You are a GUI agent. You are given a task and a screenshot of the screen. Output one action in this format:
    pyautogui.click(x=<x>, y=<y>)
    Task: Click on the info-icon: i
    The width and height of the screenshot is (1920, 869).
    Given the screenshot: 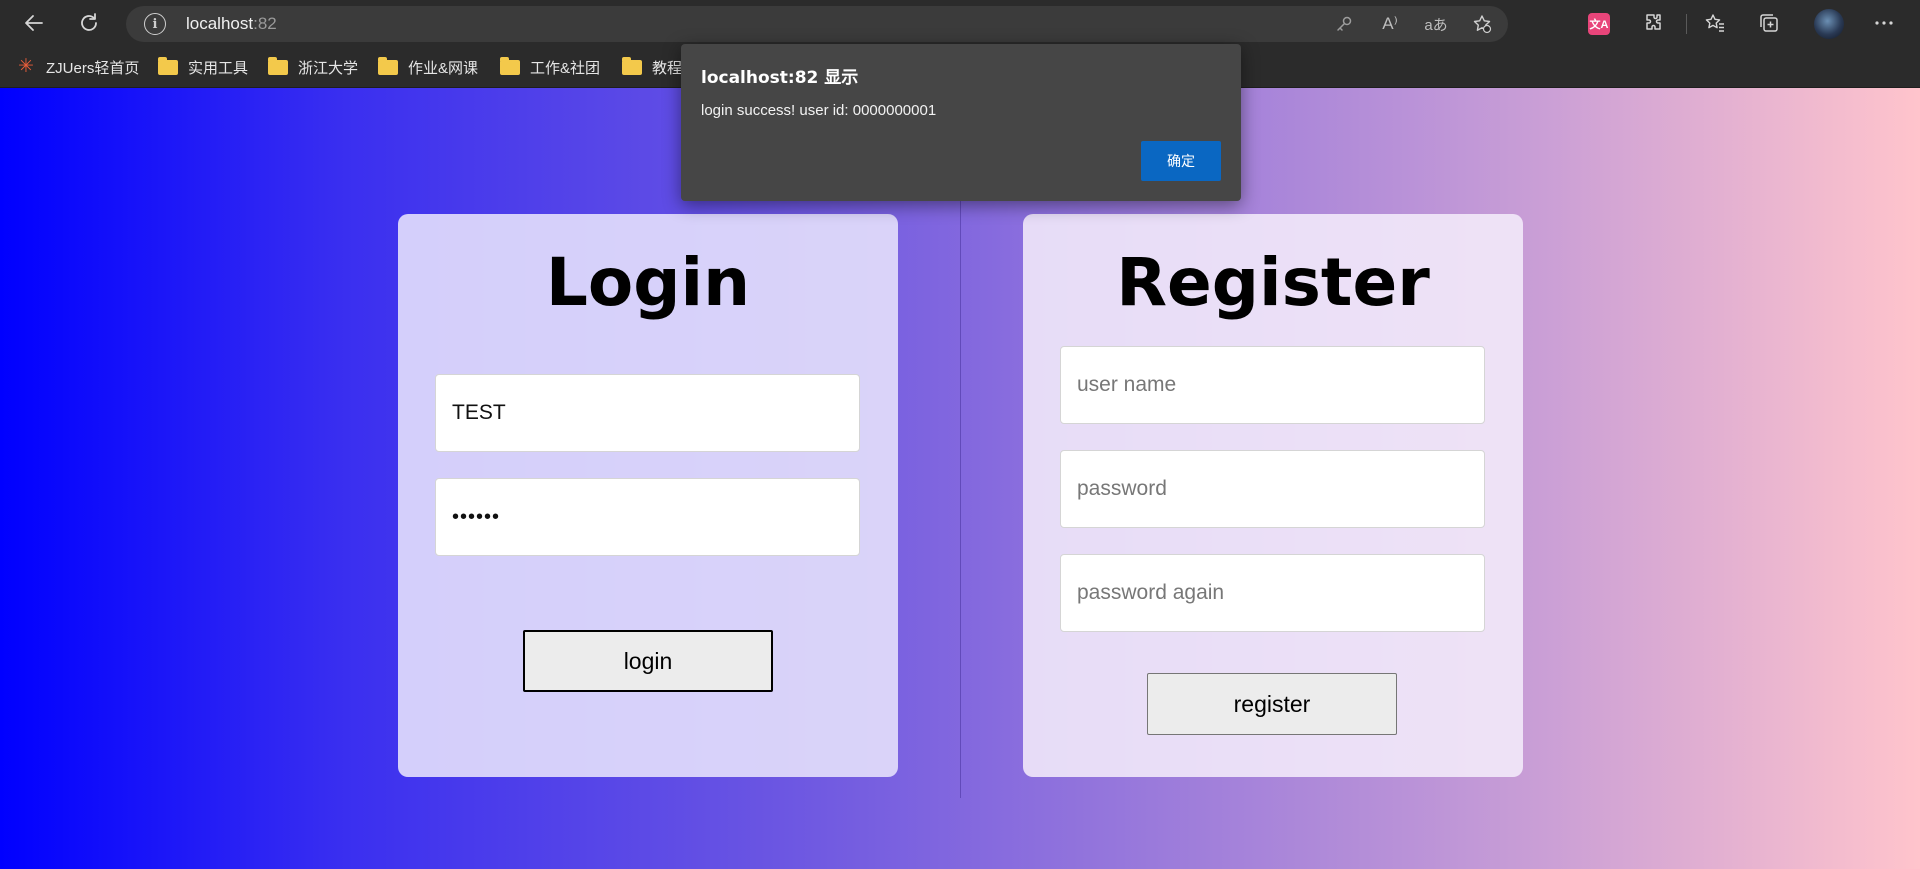 What is the action you would take?
    pyautogui.click(x=155, y=24)
    